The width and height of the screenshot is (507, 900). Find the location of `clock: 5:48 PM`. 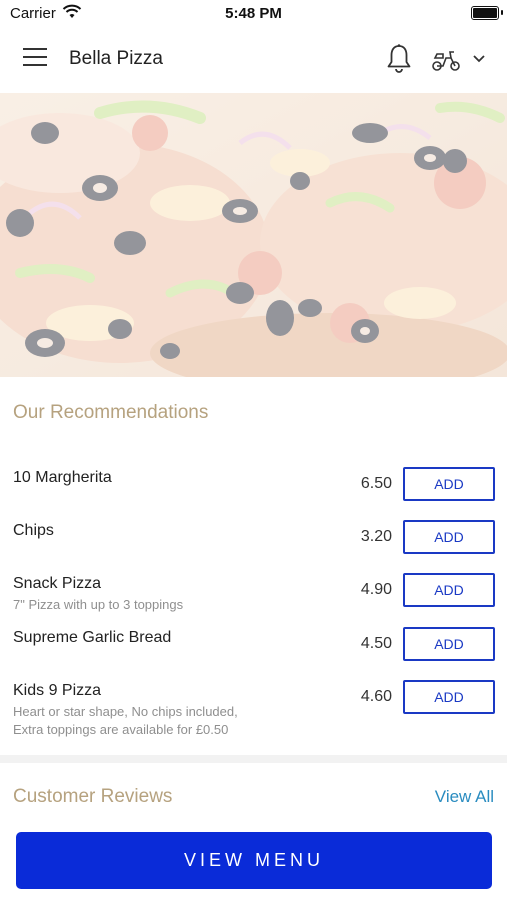

clock: 5:48 PM is located at coordinates (253, 13).